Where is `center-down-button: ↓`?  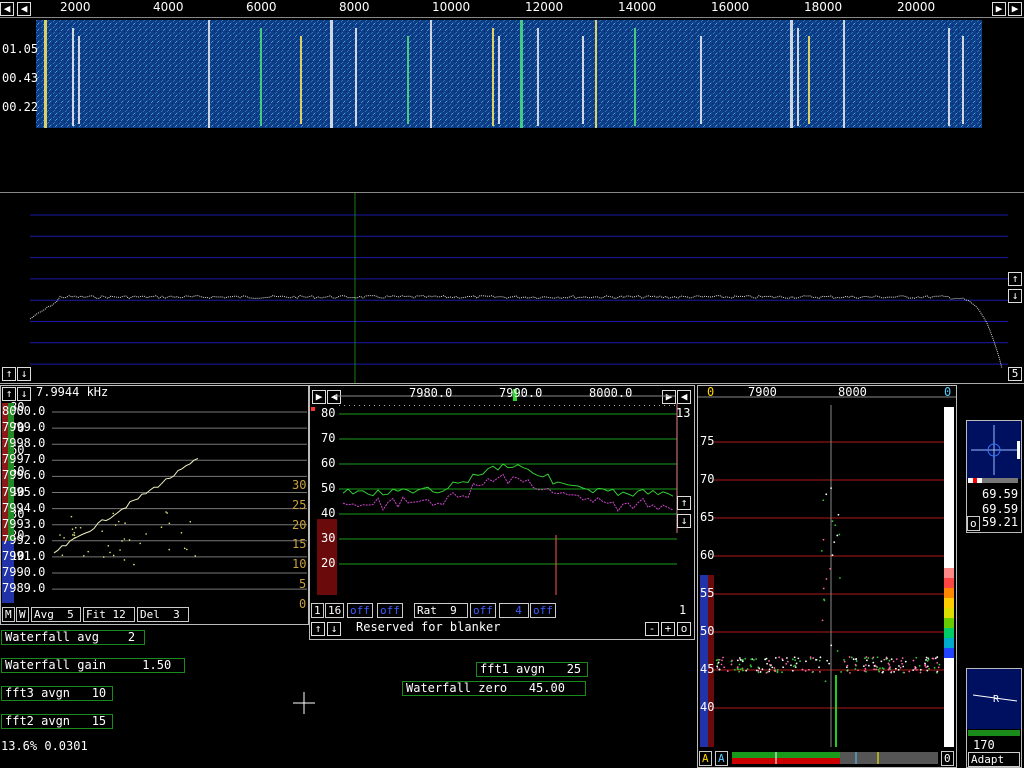 center-down-button: ↓ is located at coordinates (684, 521).